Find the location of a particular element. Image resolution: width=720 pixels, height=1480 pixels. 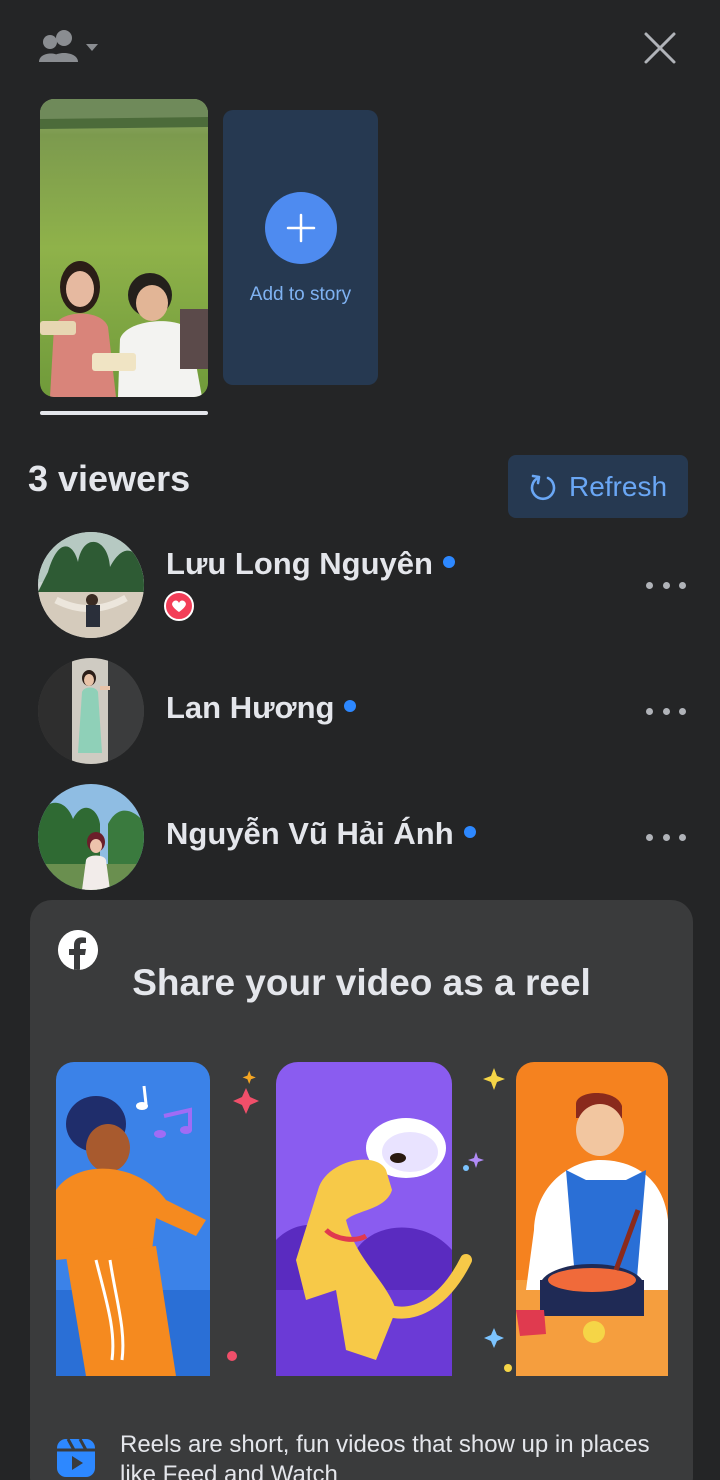

viewer-name: Lan Hương is located at coordinates (250, 707).